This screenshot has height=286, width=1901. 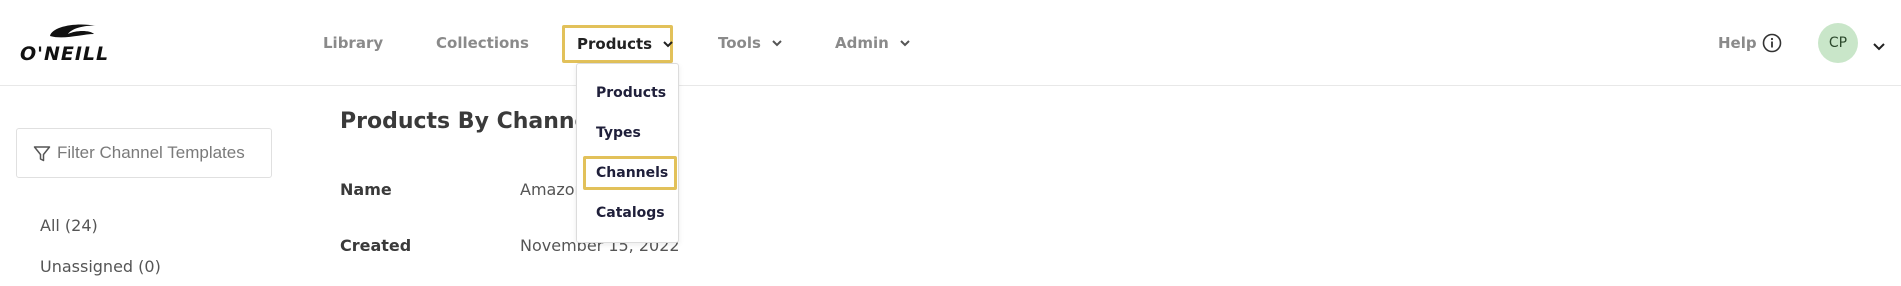 I want to click on menu-item-products: Products, so click(x=628, y=93).